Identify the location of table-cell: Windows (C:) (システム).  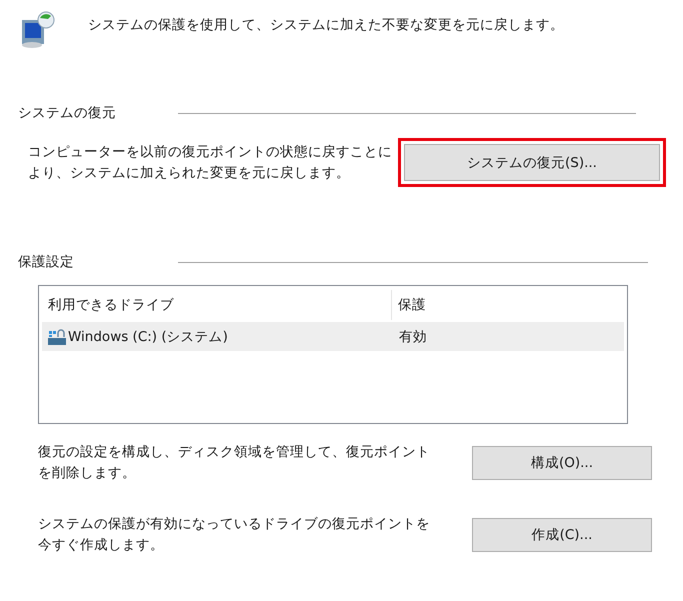
(148, 337).